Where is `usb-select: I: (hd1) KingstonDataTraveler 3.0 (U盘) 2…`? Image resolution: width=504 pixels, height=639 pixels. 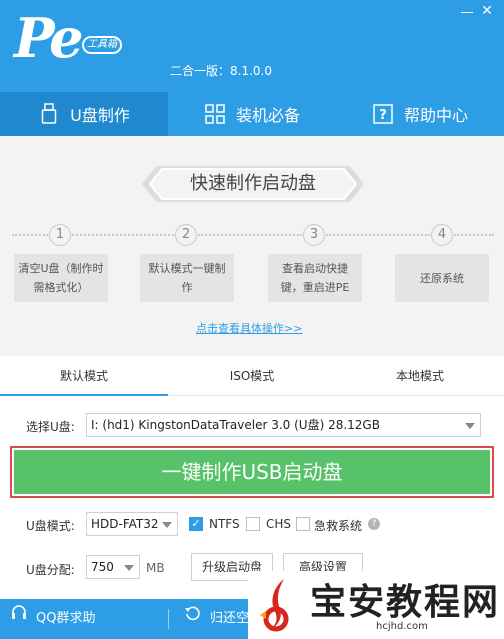 usb-select: I: (hd1) KingstonDataTraveler 3.0 (U盘) 2… is located at coordinates (283, 425).